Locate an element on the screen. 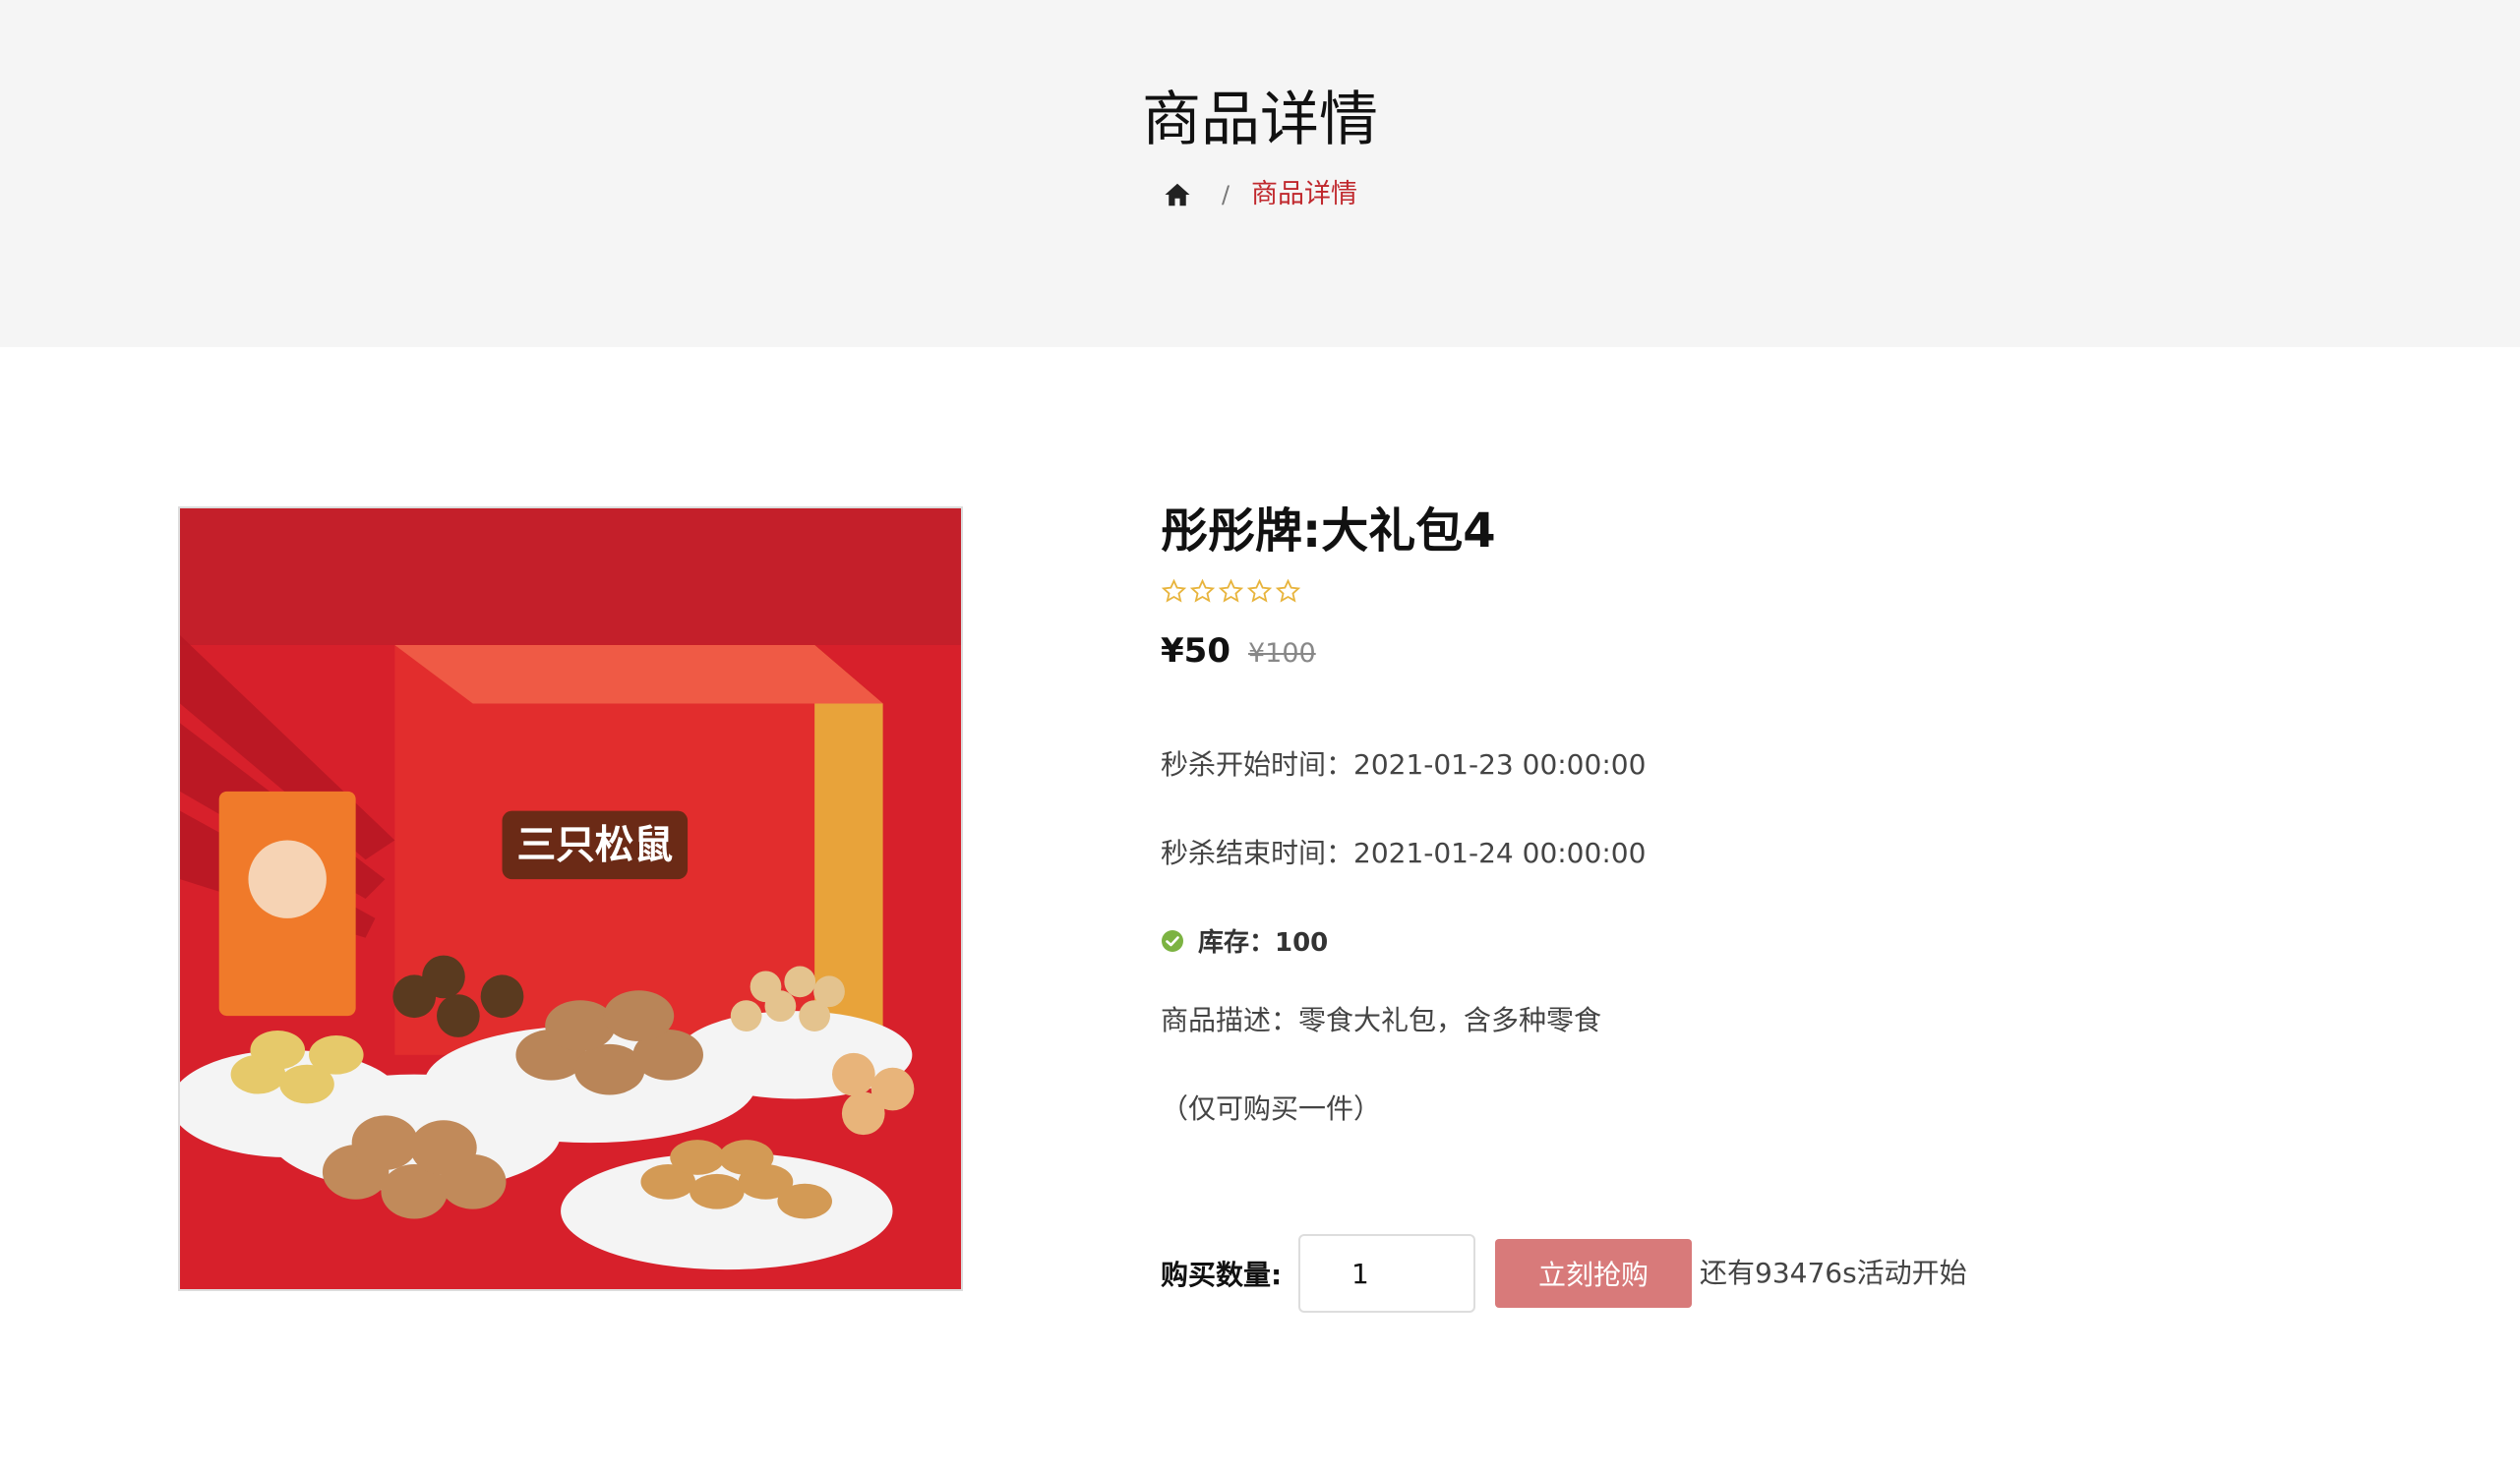 The height and width of the screenshot is (1473, 2520). product-name: 彤彤牌:大礼包4 is located at coordinates (1328, 531).